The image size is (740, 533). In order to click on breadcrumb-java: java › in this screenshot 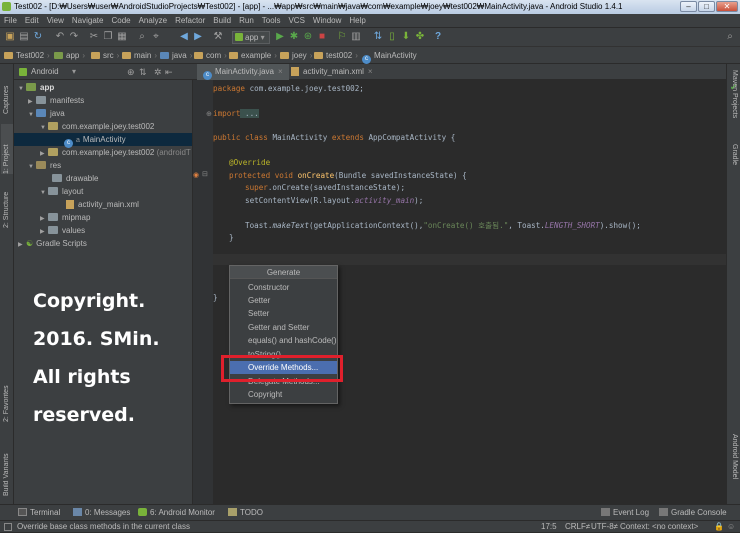, I will do `click(176, 55)`.